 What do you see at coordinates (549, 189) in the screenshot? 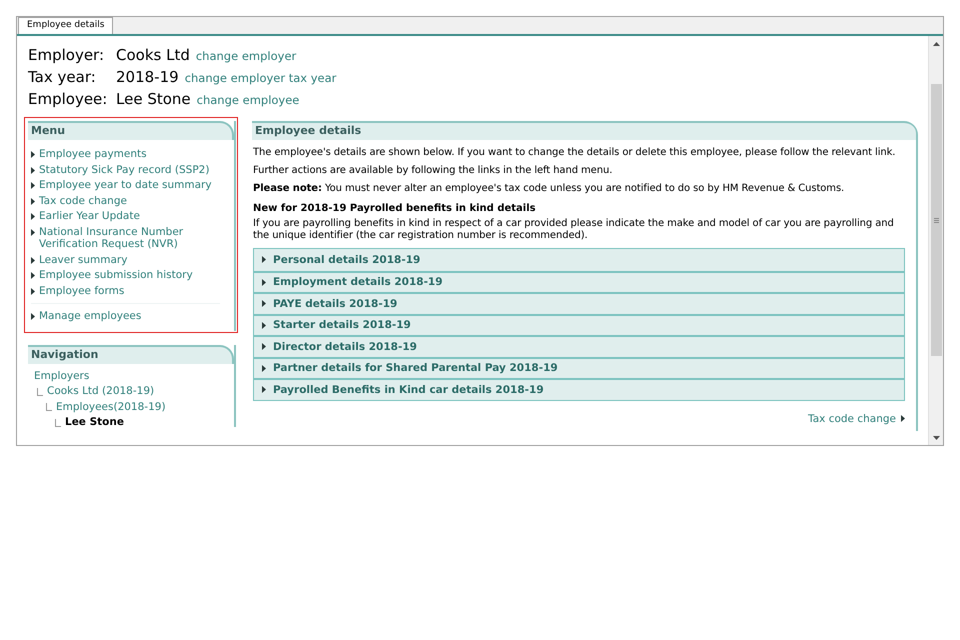
I see `paragraph: Please note: You must never alter an employee's tax code unless you are notified to do so by HM Revenue & Customs.` at bounding box center [549, 189].